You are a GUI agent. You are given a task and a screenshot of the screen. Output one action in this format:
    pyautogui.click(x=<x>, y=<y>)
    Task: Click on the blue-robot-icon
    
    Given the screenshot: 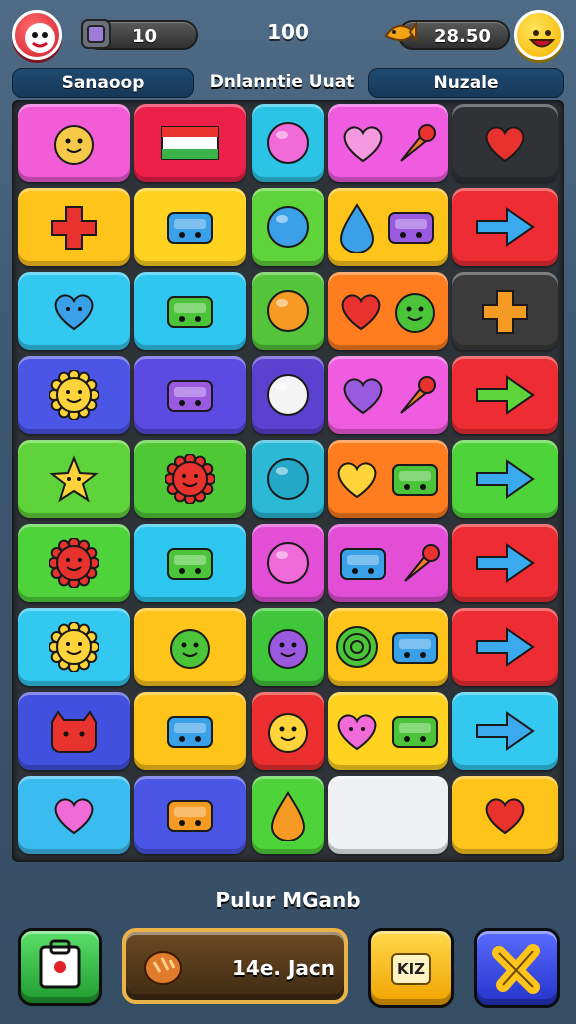 What is the action you would take?
    pyautogui.click(x=190, y=227)
    